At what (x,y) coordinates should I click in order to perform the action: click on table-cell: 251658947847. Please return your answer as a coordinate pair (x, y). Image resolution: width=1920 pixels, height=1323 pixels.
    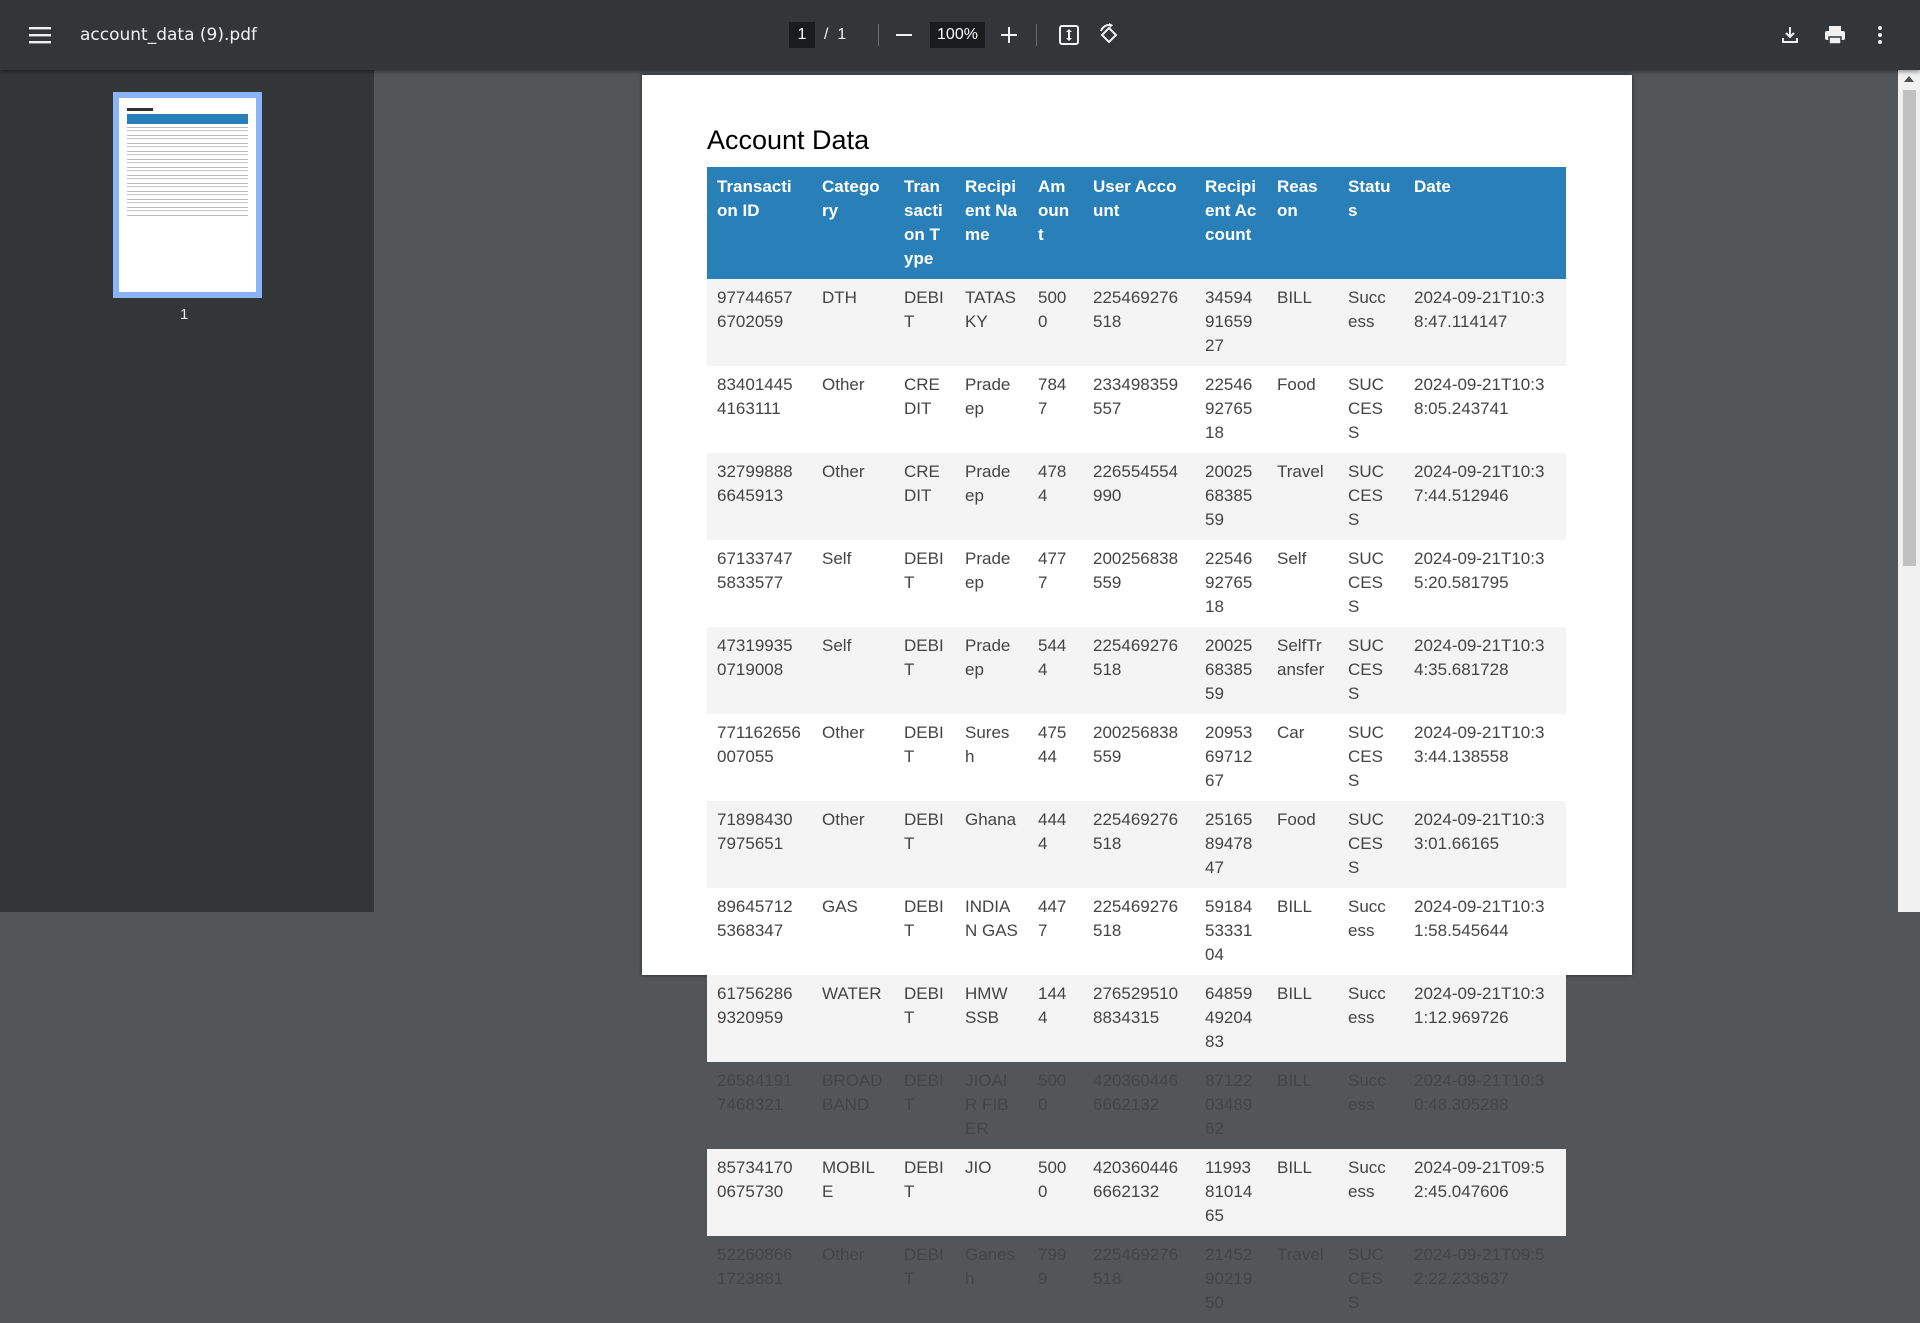
    Looking at the image, I should click on (1231, 844).